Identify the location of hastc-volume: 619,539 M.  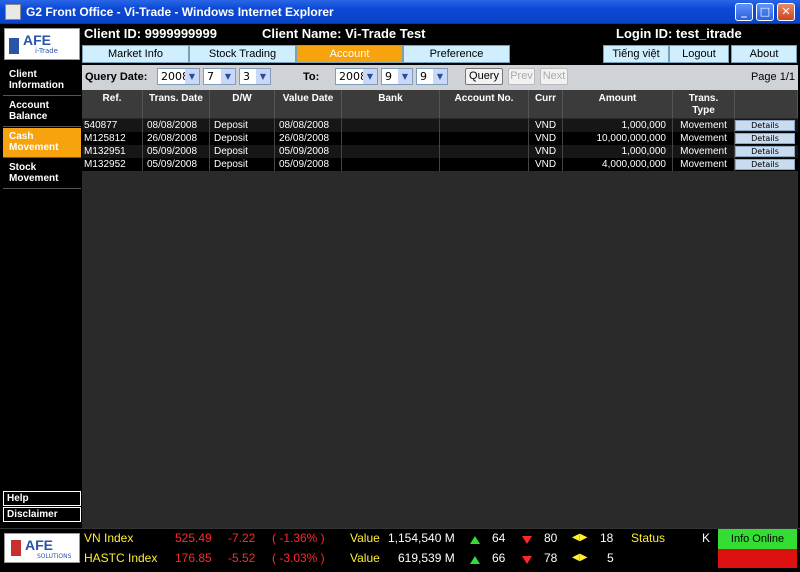
(426, 558).